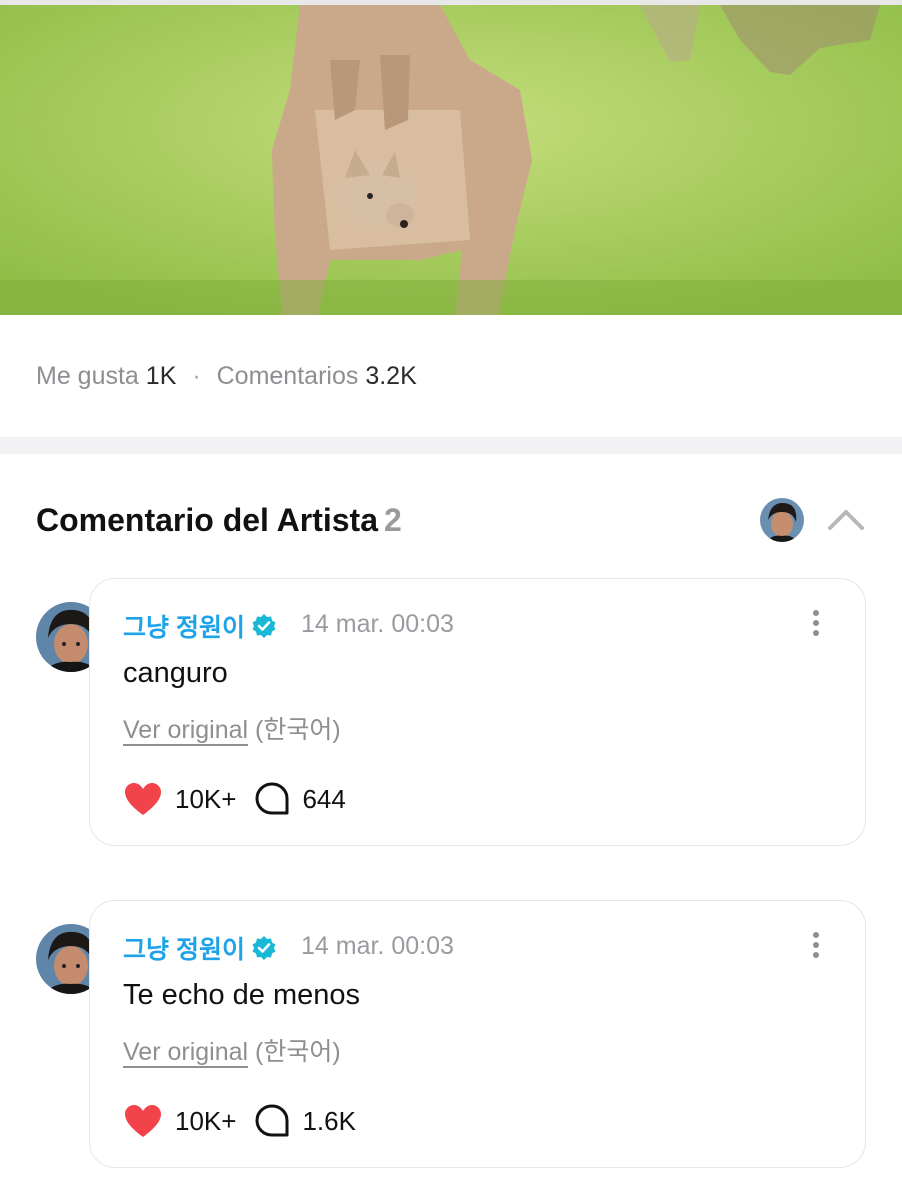 The width and height of the screenshot is (902, 1200). I want to click on section-divider, so click(451, 445).